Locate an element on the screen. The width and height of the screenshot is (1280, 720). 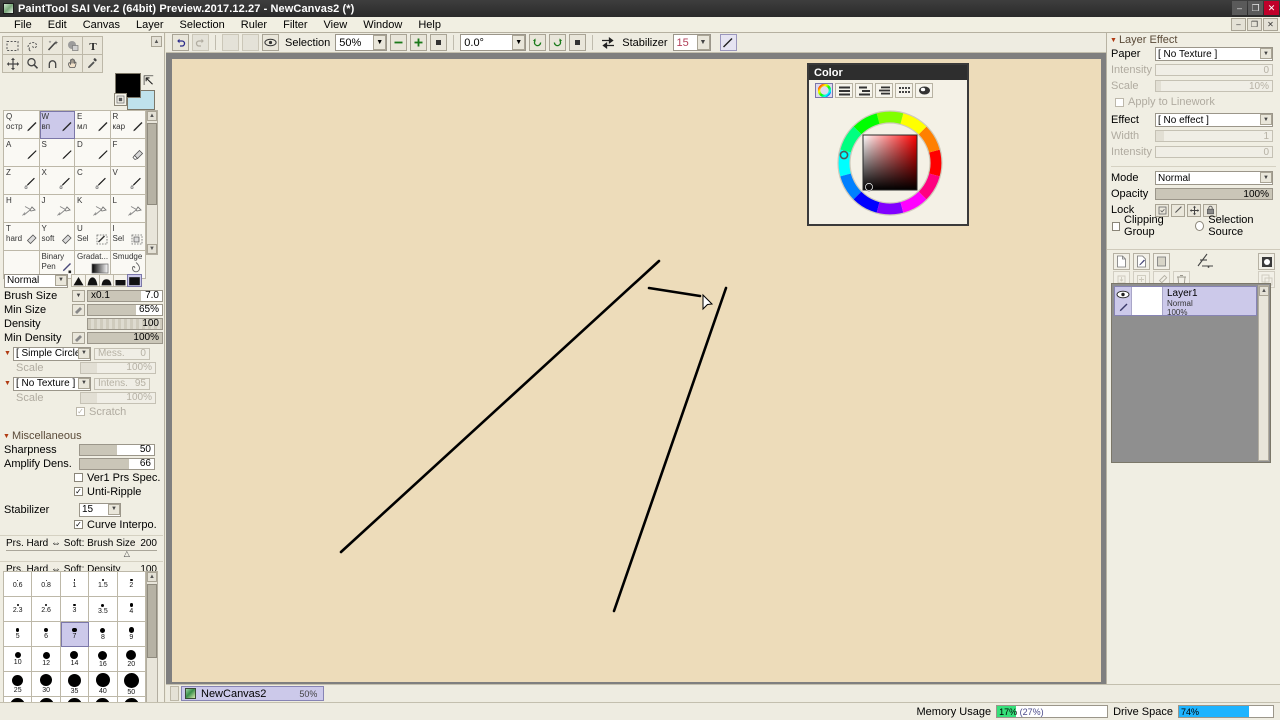
brush-preset-i: I Sel is located at coordinates (128, 237).